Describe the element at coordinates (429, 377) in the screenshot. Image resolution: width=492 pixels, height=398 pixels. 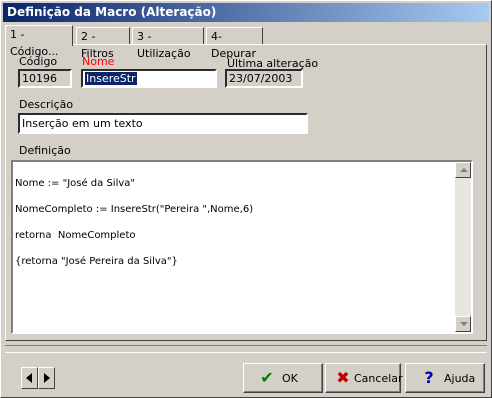
I see `help-icon: ?` at that location.